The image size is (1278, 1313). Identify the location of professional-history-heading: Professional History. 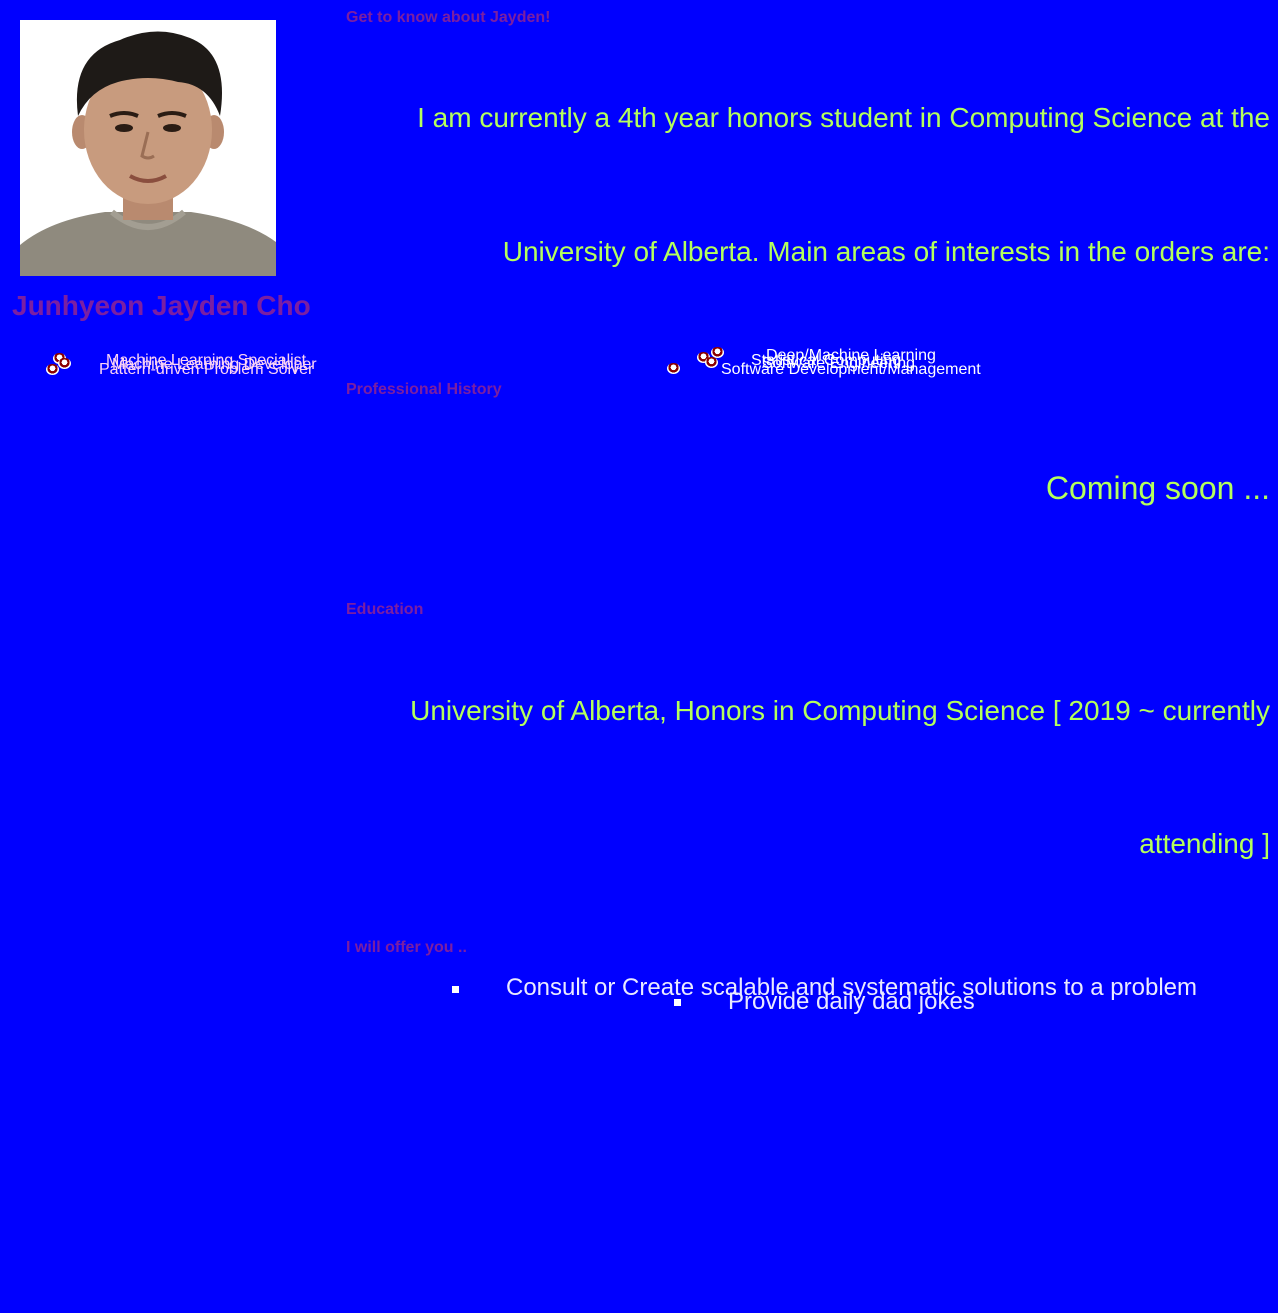
(424, 389).